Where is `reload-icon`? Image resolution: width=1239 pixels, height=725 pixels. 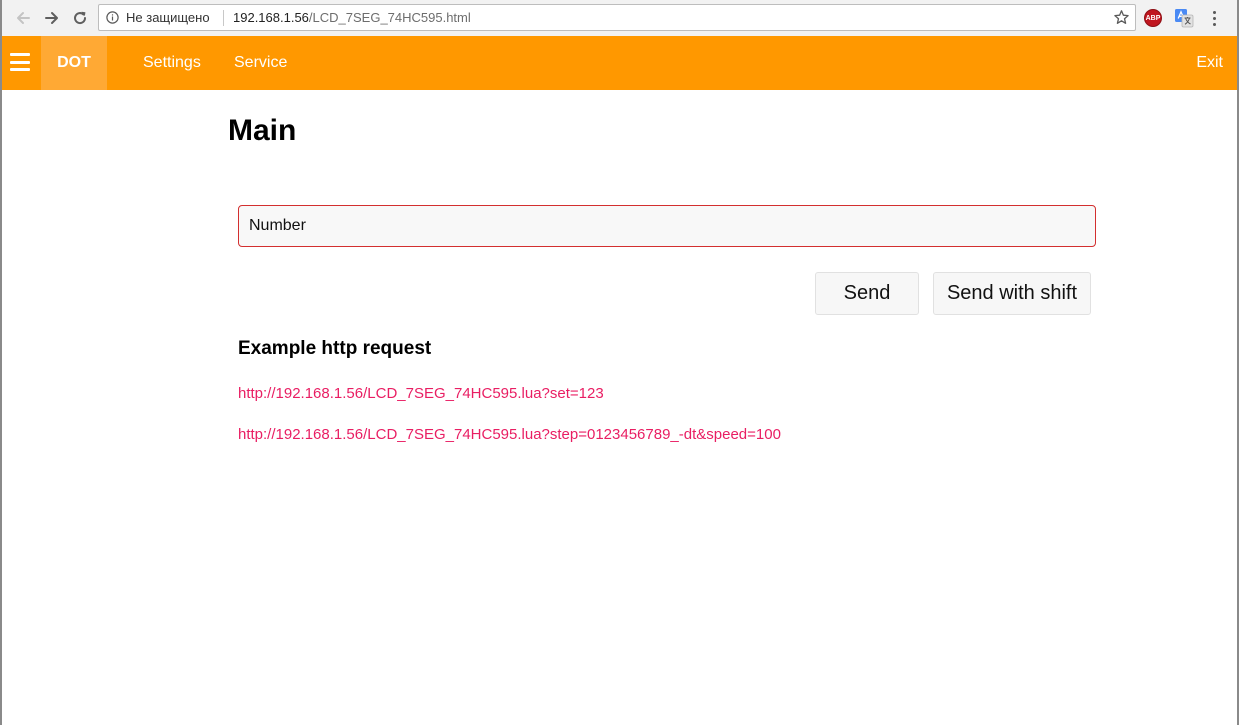 reload-icon is located at coordinates (80, 18).